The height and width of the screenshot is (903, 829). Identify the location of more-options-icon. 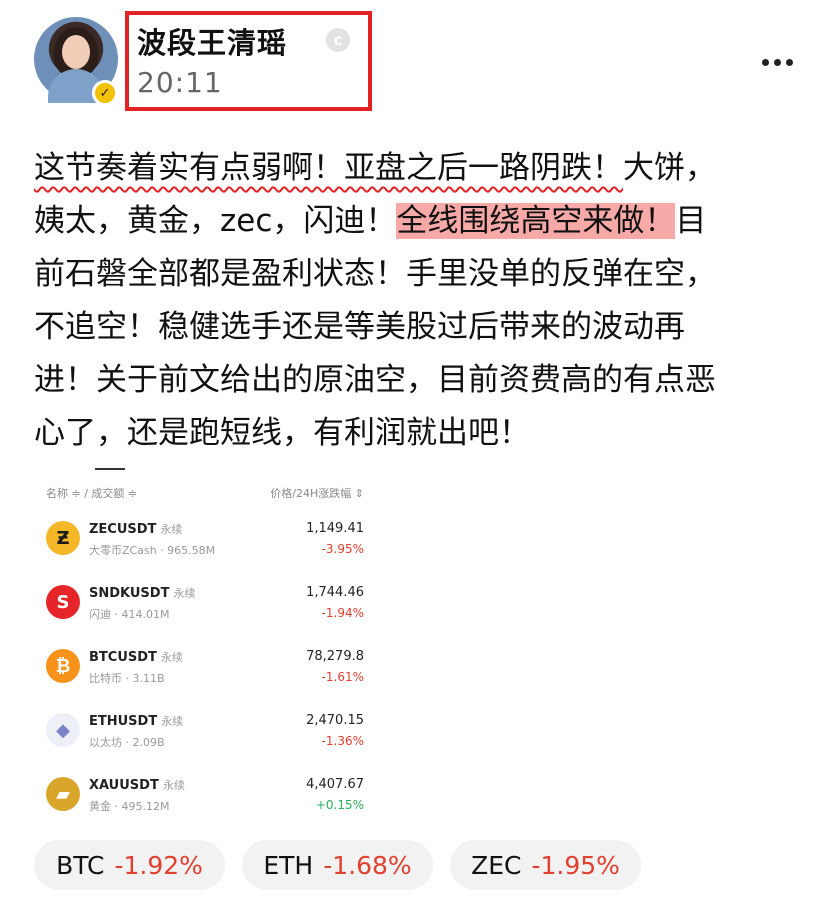
(778, 63).